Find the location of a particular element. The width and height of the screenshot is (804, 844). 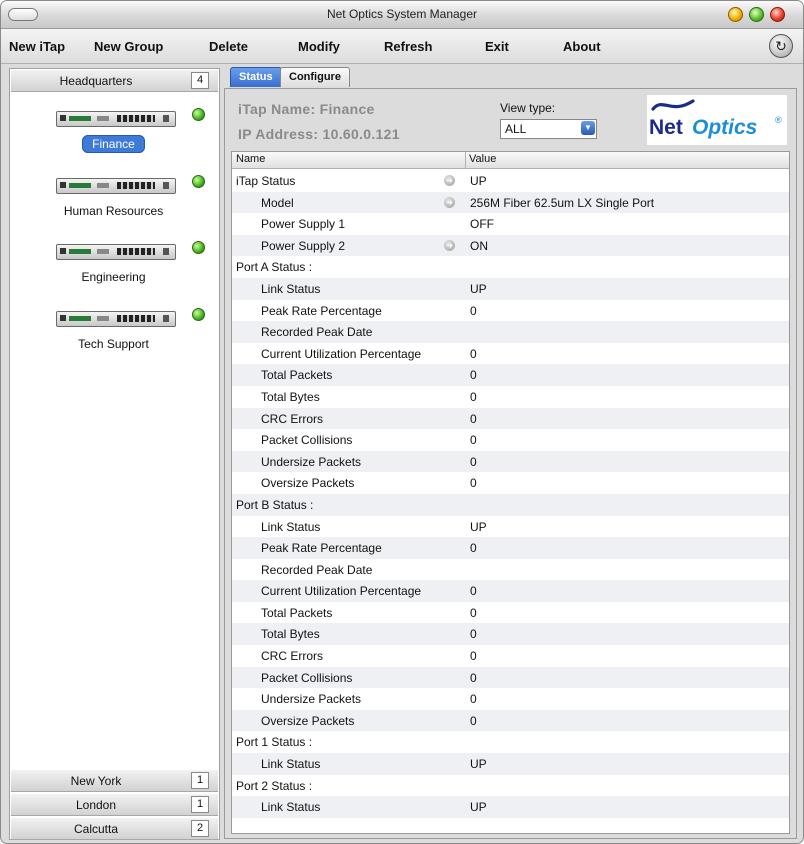

row-name: Recorded Peak Date is located at coordinates (317, 332).